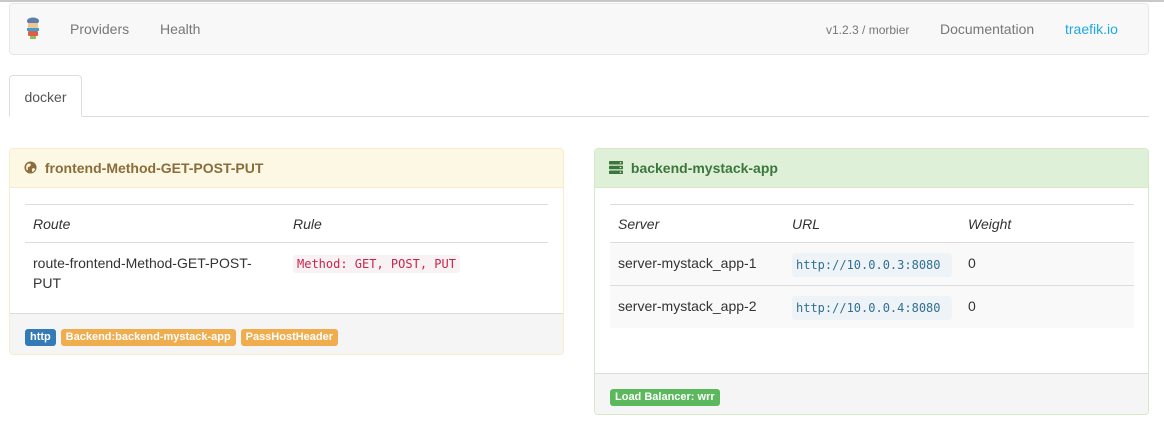  I want to click on server-name-cell: server-mystack_app-1, so click(697, 264).